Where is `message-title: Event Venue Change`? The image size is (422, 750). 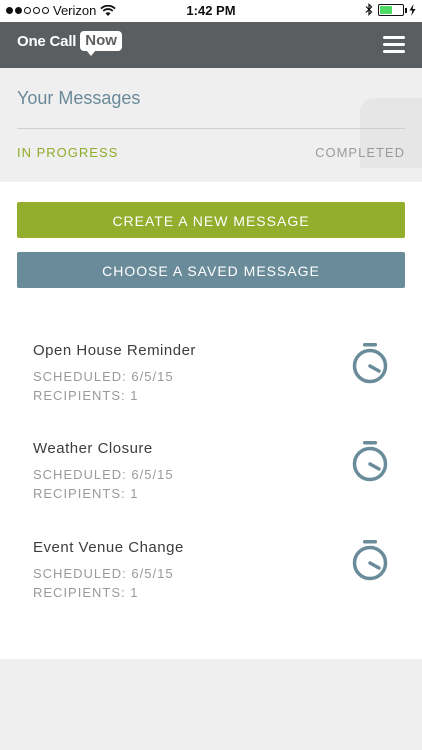 message-title: Event Venue Change is located at coordinates (108, 547).